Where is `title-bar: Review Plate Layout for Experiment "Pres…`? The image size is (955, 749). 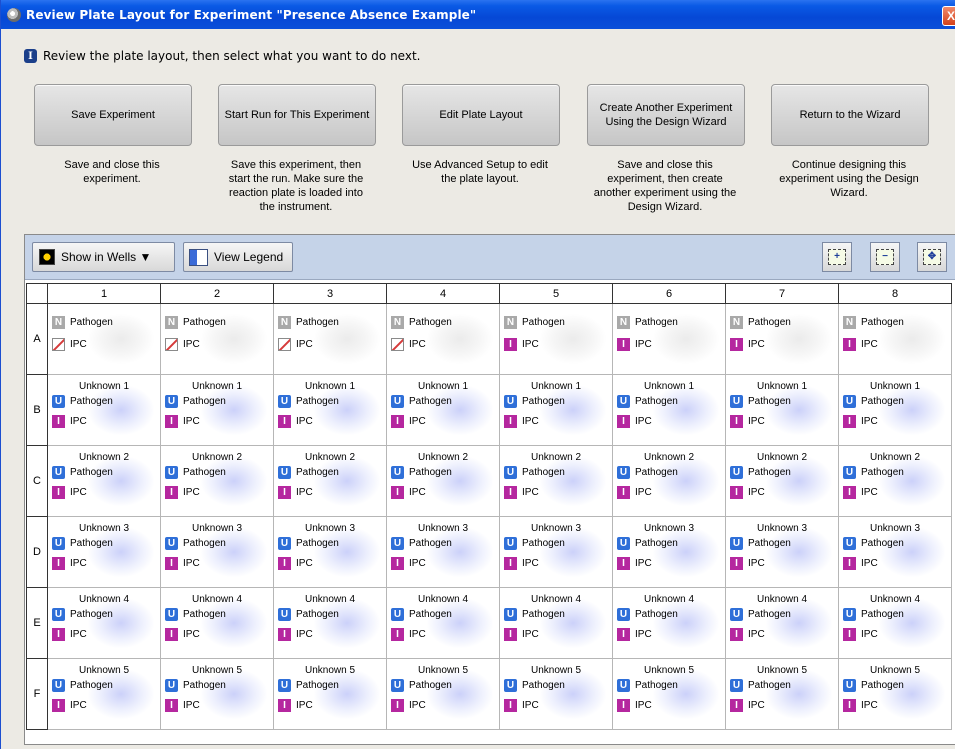
title-bar: Review Plate Layout for Experiment "Pres… is located at coordinates (478, 14).